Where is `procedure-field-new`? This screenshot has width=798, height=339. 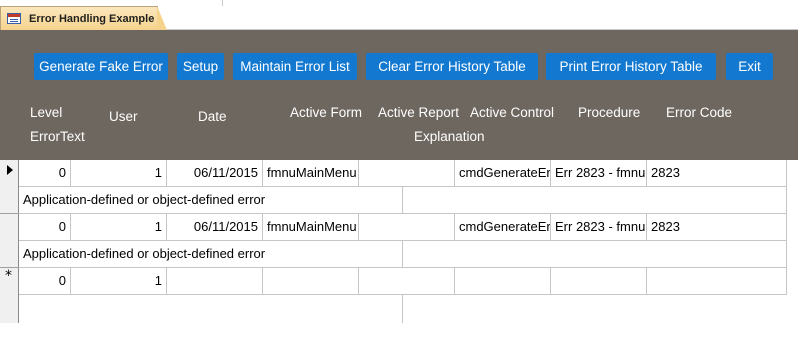 procedure-field-new is located at coordinates (599, 281).